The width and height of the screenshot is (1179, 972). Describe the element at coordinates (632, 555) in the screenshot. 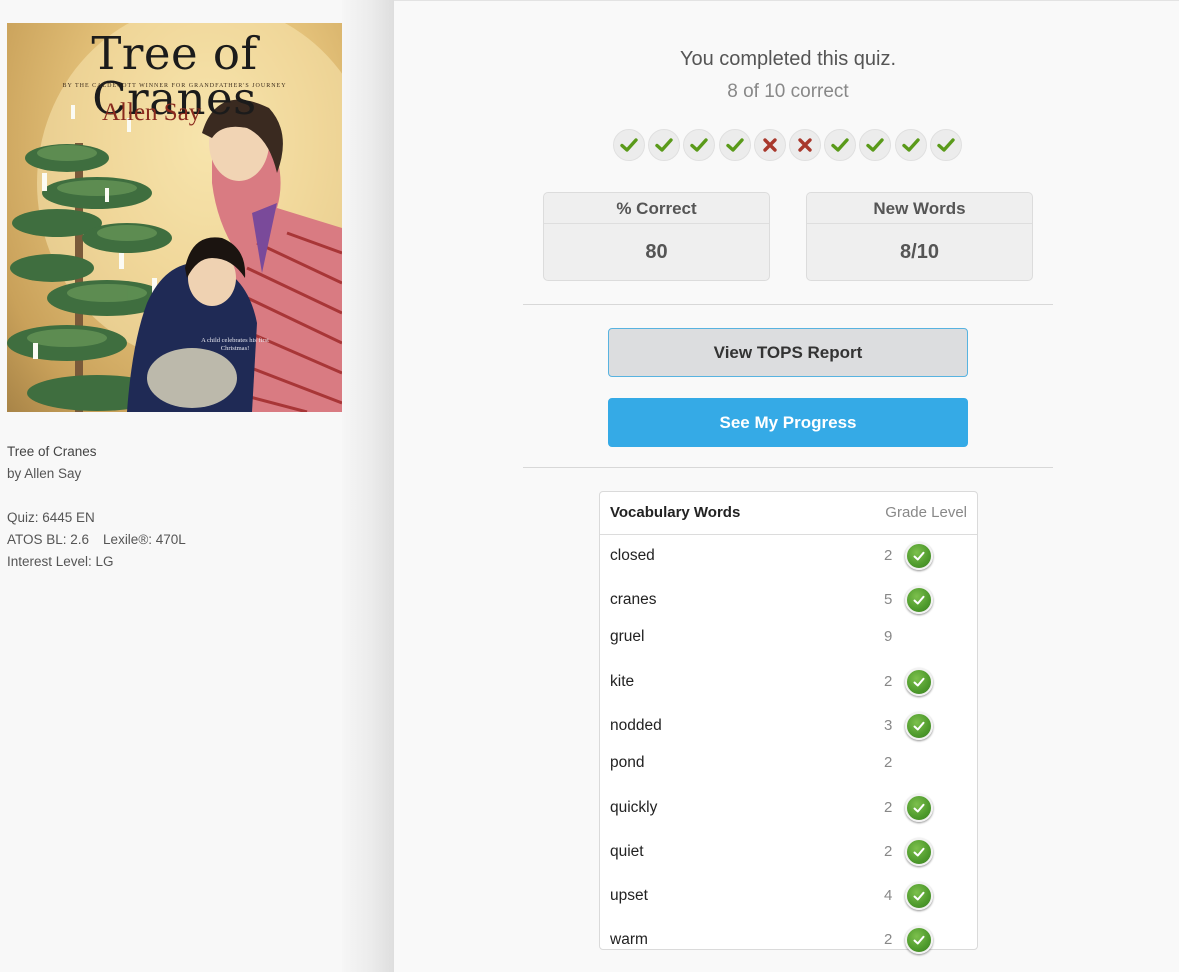

I see `vocab-word: closed` at that location.